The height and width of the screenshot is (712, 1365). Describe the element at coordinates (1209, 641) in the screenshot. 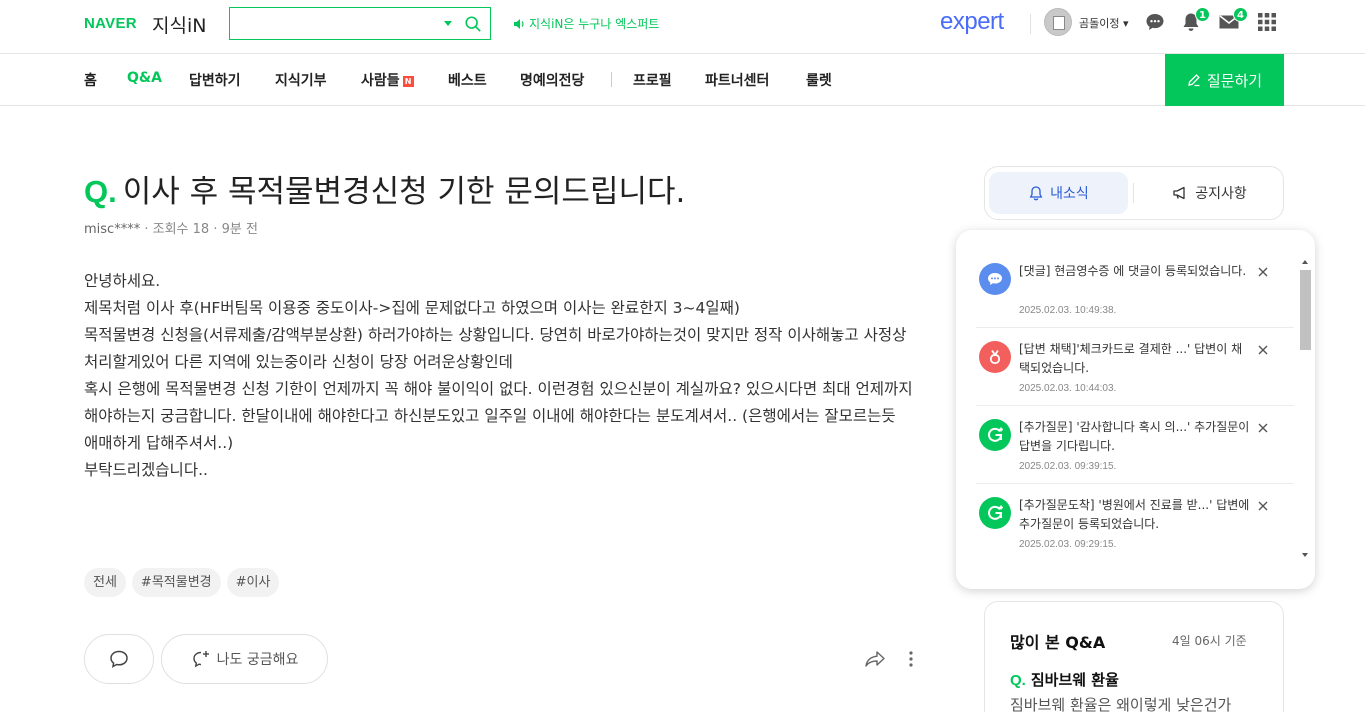

I see `popular-qna-time: 4일 06시 기준` at that location.